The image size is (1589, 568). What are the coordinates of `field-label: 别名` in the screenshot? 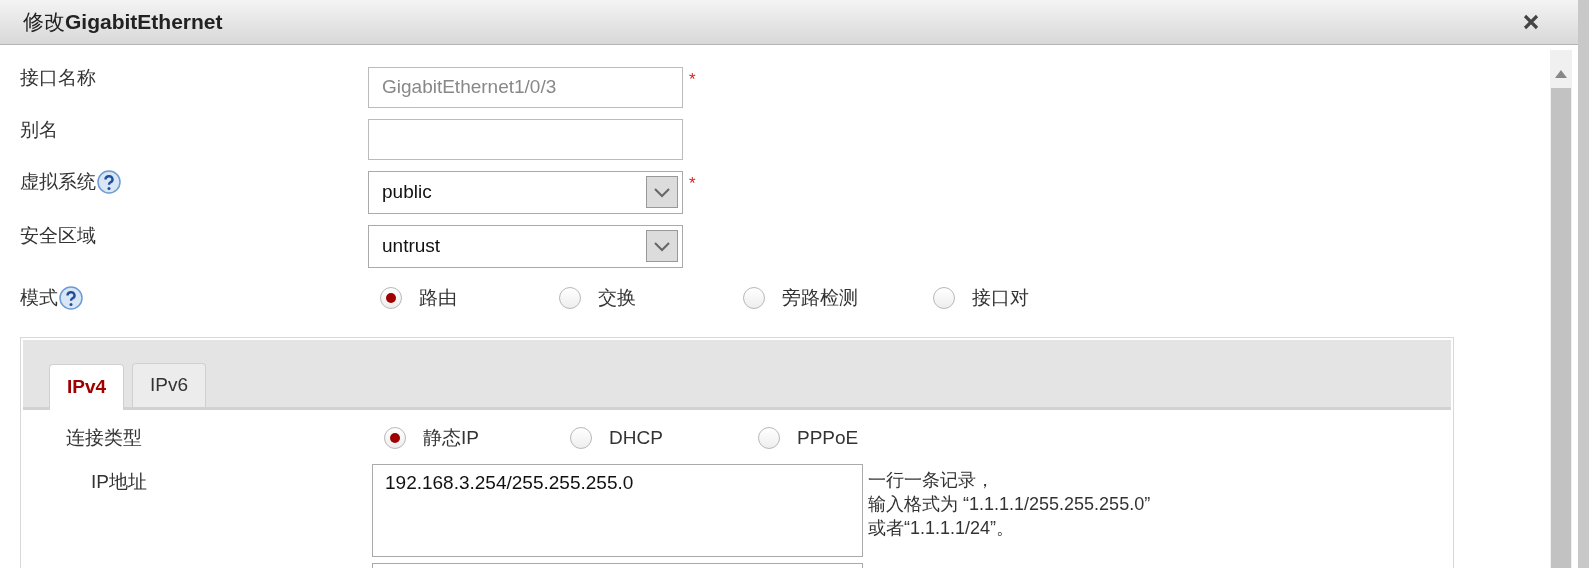 It's located at (39, 130).